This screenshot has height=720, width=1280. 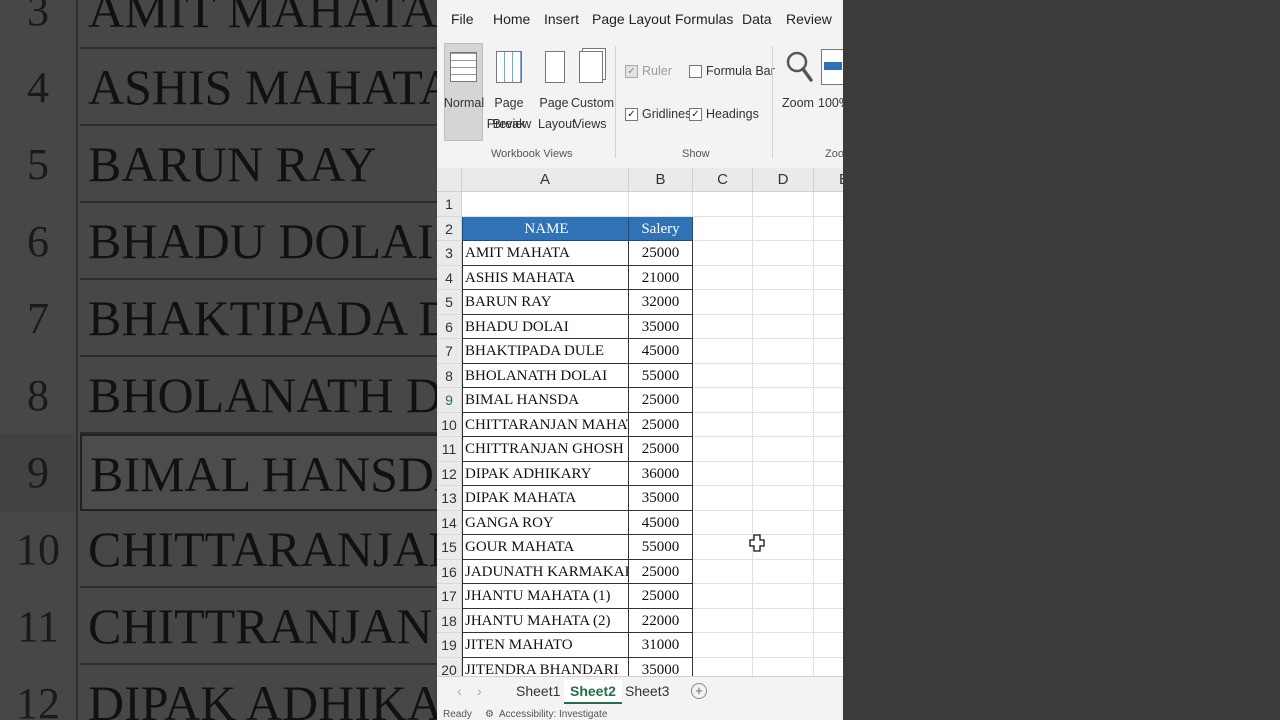 What do you see at coordinates (661, 228) in the screenshot?
I see `salary-header-cell: Salery` at bounding box center [661, 228].